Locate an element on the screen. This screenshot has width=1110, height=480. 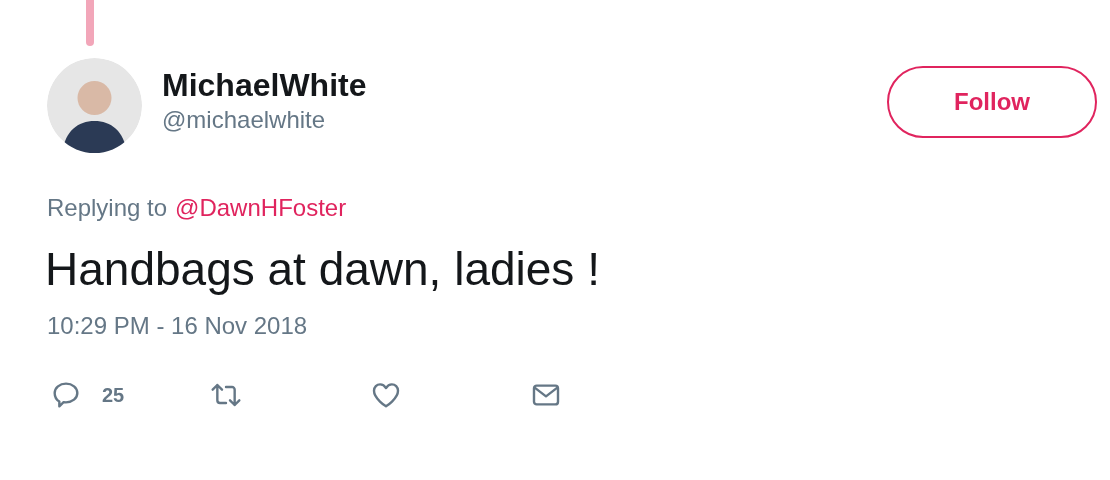
author-handle: @michaelwhite is located at coordinates (264, 120).